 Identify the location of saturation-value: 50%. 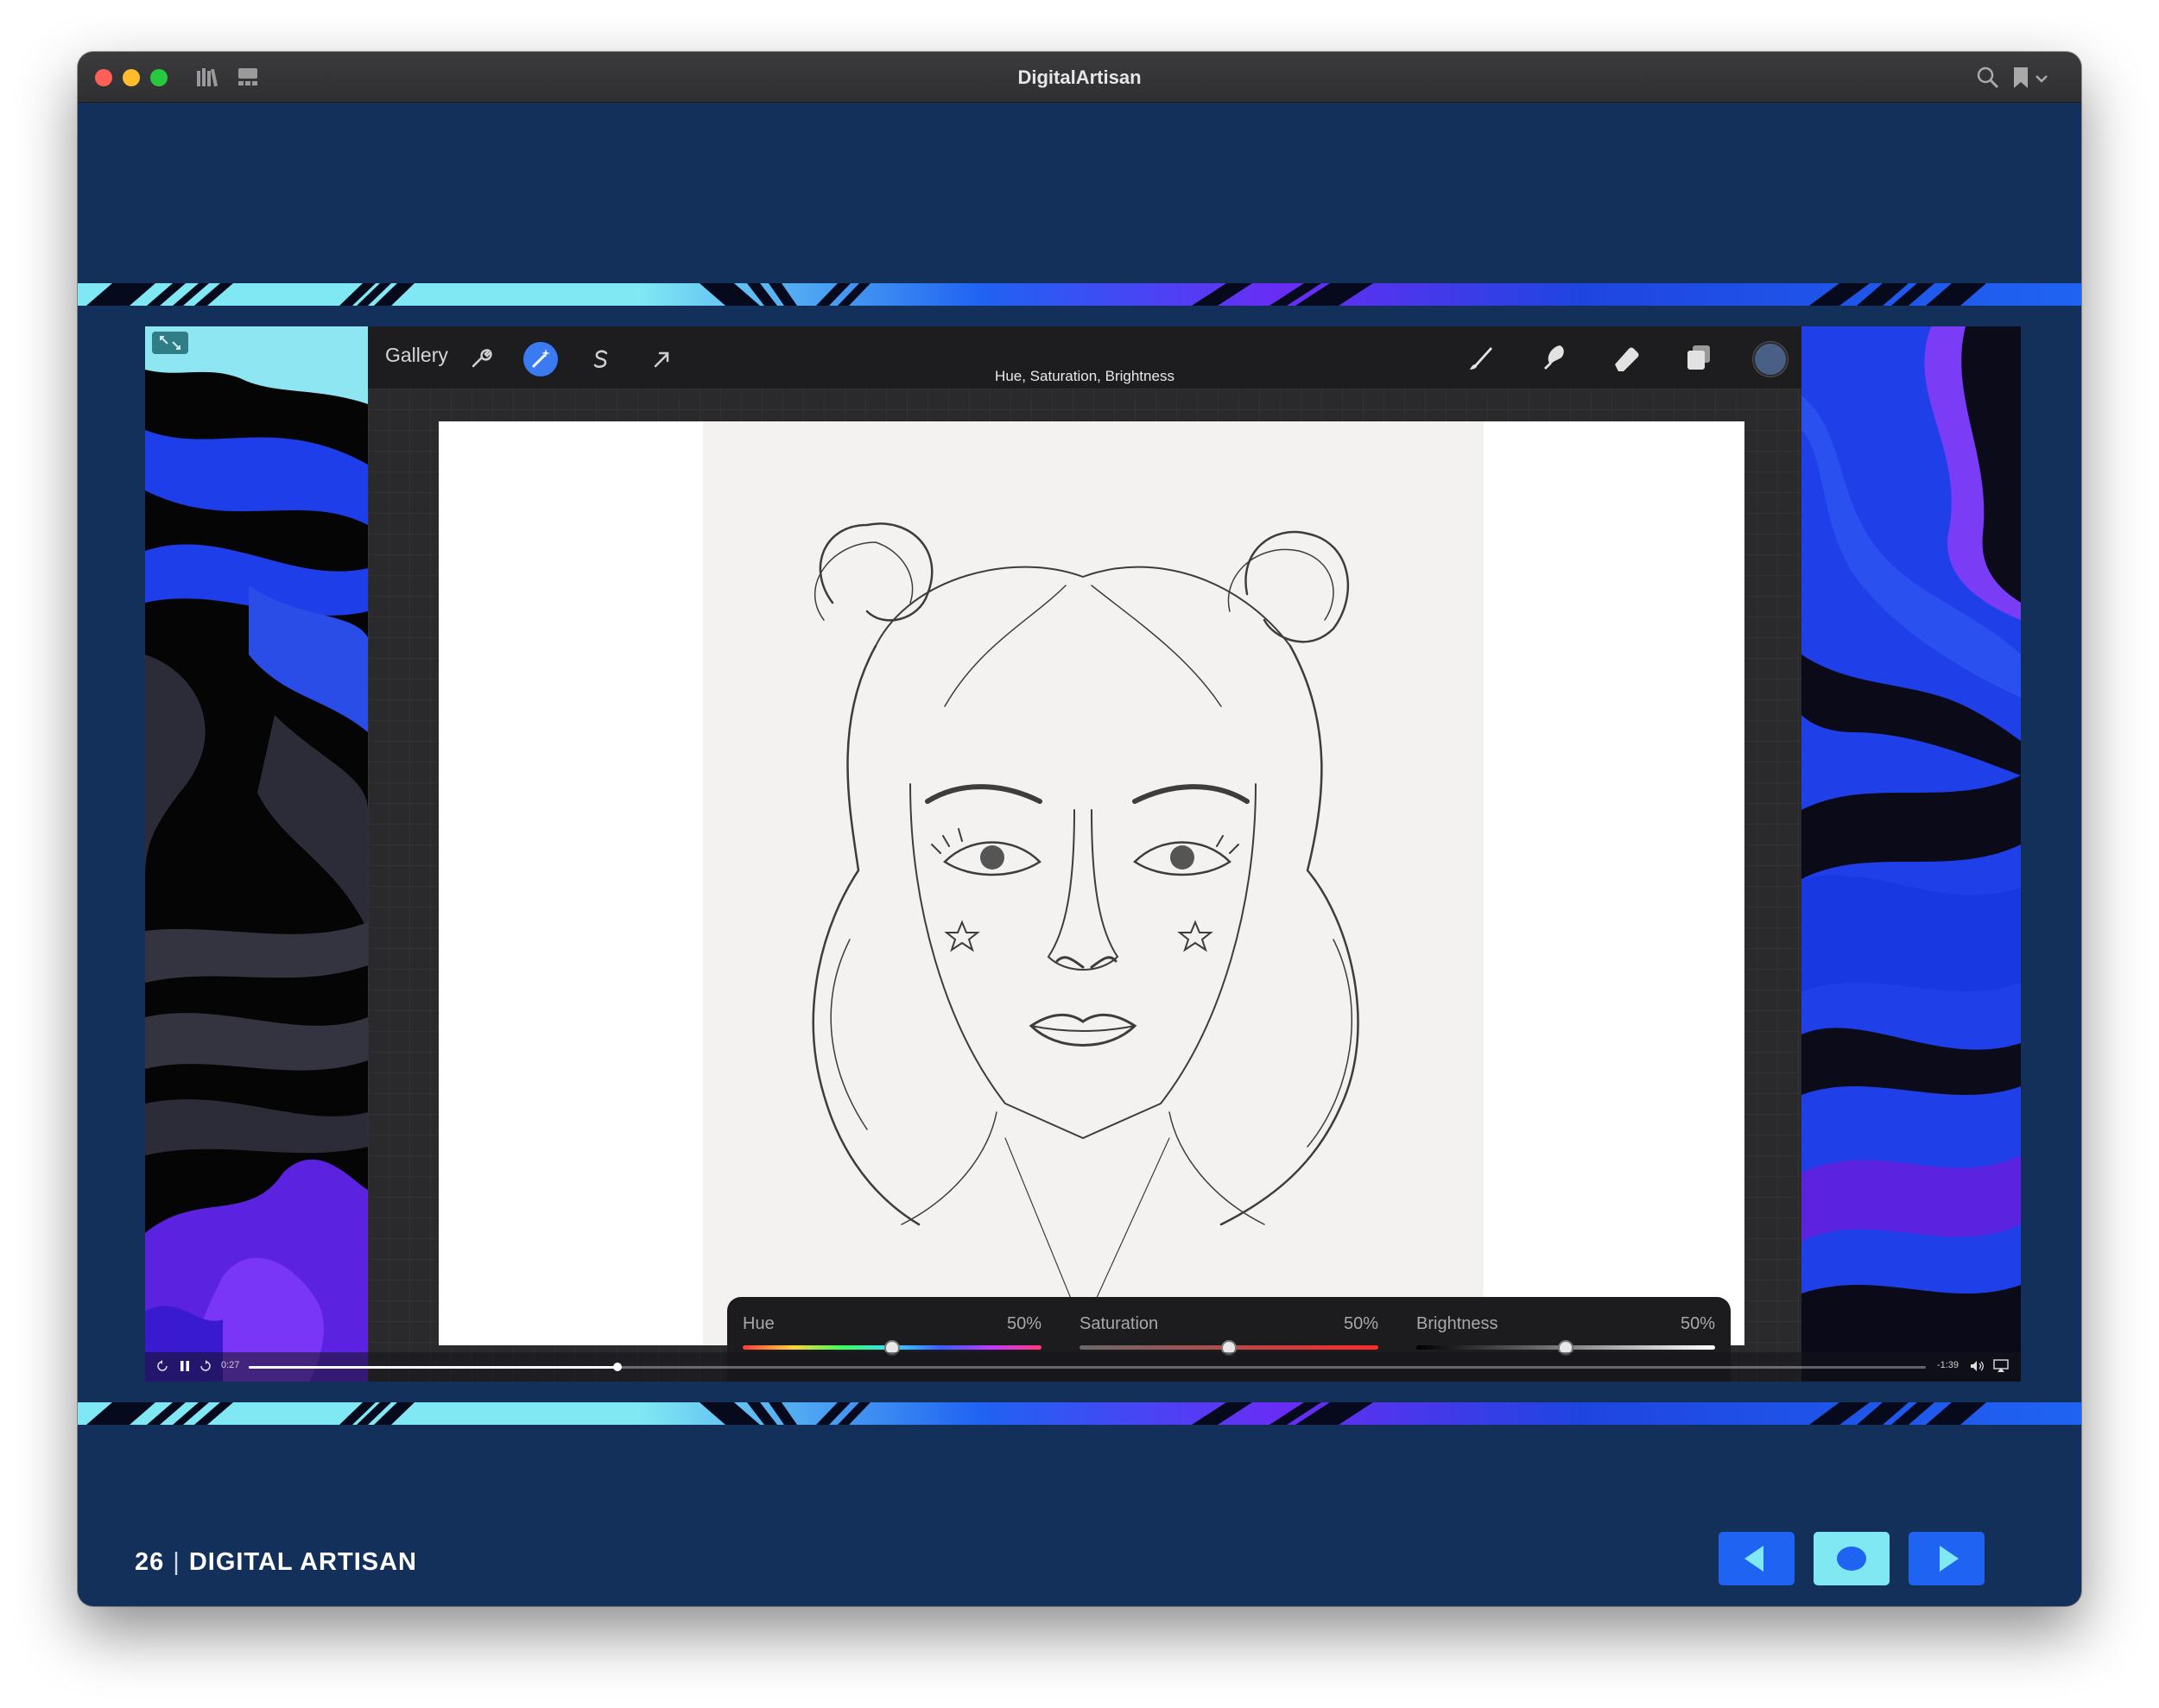
(1360, 1323).